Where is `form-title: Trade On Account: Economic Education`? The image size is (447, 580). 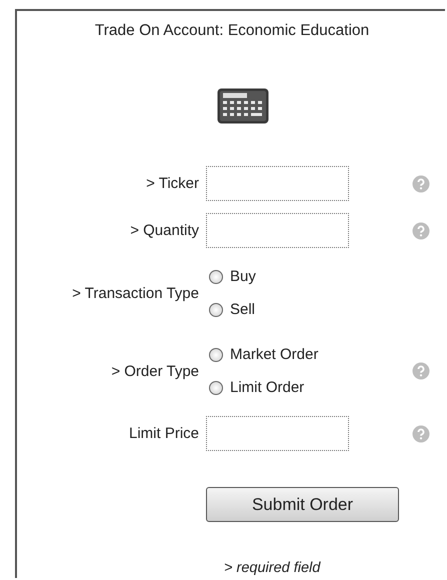
form-title: Trade On Account: Economic Education is located at coordinates (232, 31).